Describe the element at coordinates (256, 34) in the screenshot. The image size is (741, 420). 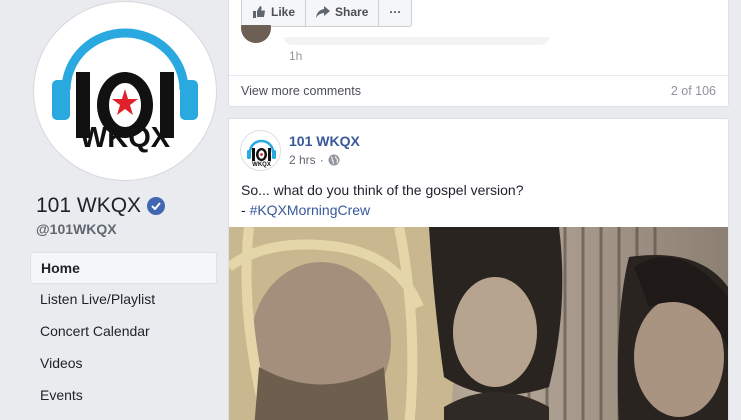
I see `commenter-avatar` at that location.